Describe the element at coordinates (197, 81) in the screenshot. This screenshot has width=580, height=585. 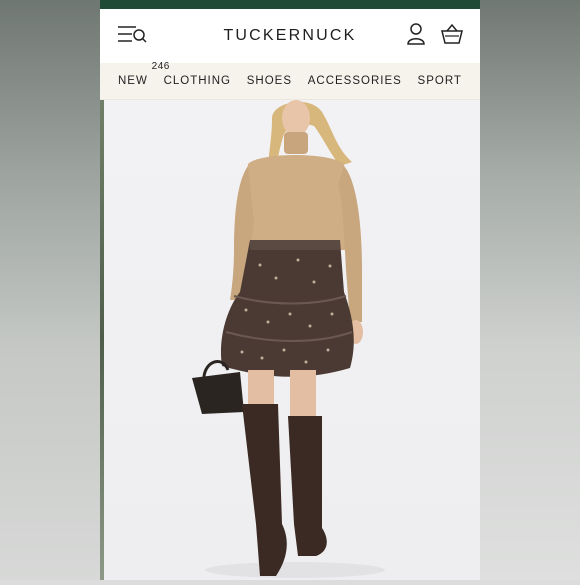
I see `nav-item-clothing: CLOTHING` at that location.